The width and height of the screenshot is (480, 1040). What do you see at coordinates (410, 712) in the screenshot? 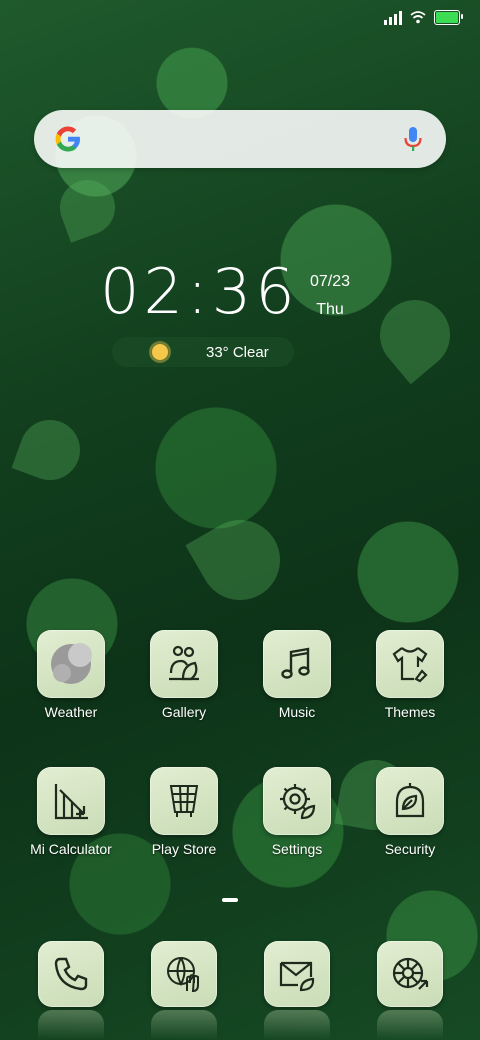
I see `app-label: Themes` at bounding box center [410, 712].